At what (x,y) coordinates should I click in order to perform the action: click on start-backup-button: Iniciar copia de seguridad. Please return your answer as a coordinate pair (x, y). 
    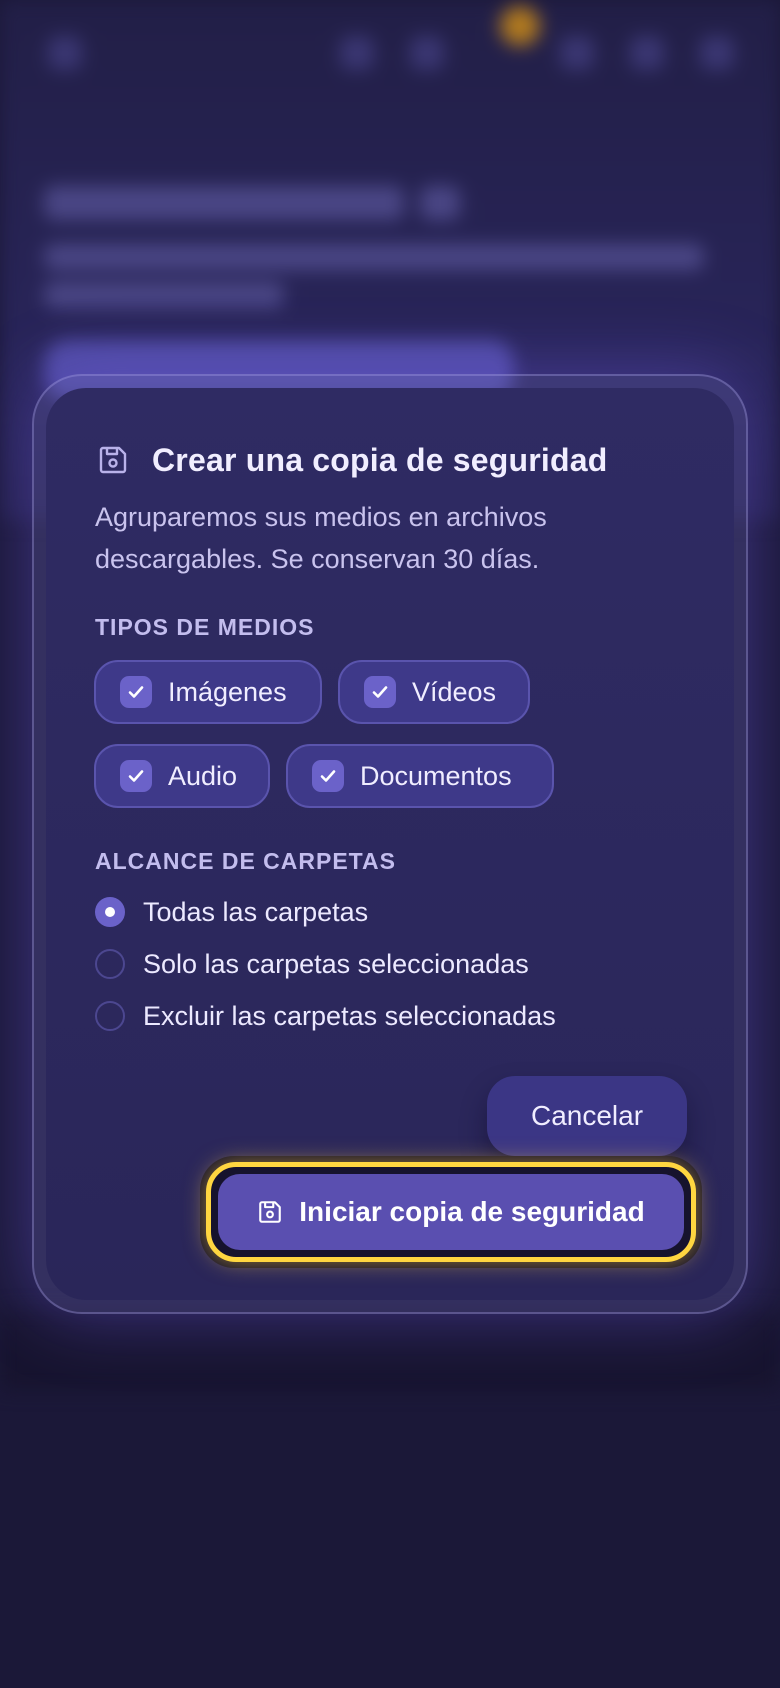
    Looking at the image, I should click on (451, 1212).